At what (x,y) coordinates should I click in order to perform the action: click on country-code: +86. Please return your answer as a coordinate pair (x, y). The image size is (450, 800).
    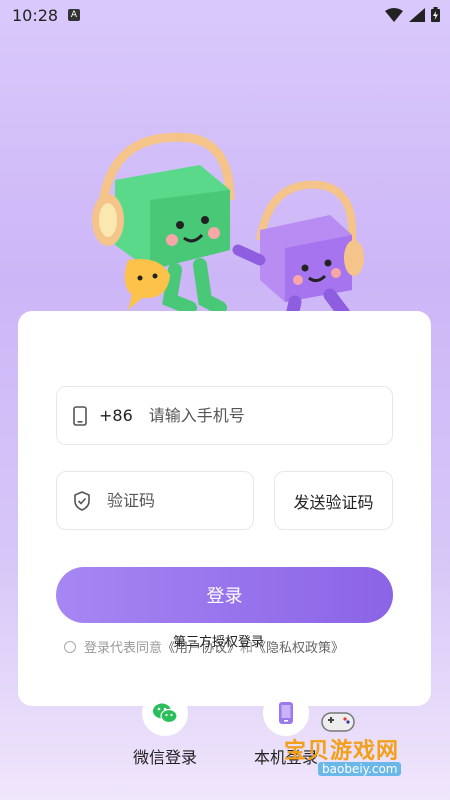
    Looking at the image, I should click on (116, 415).